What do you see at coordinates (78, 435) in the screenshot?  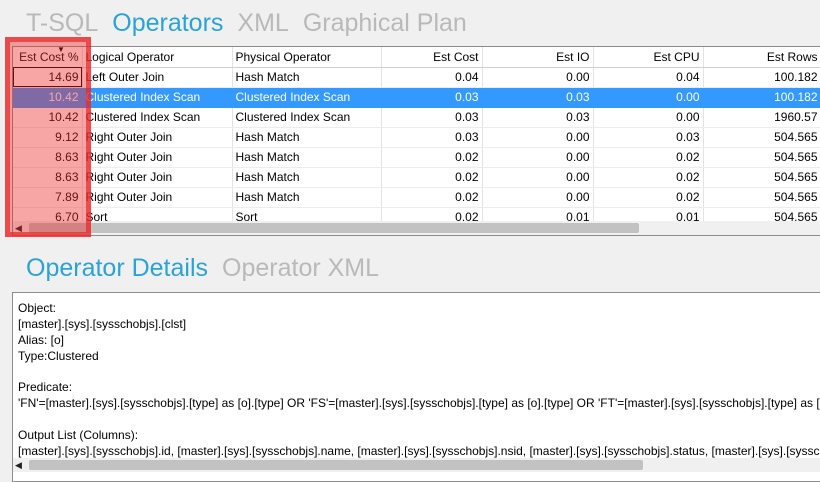 I see `details-output-list-label: Output List (Columns):` at bounding box center [78, 435].